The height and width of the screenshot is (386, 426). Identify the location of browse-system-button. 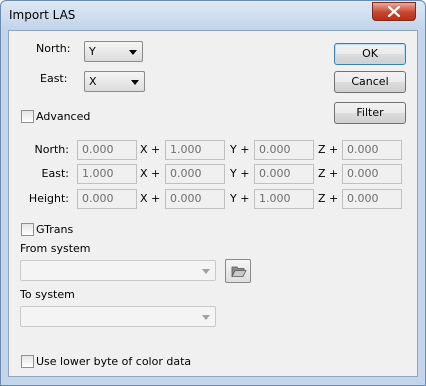
(238, 271).